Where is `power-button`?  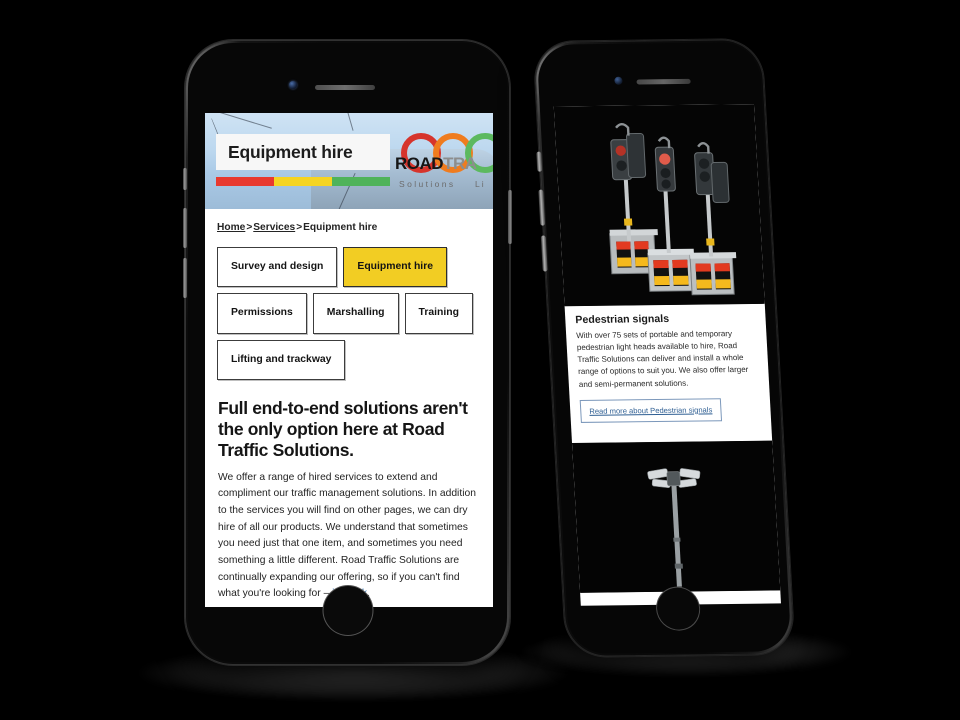 power-button is located at coordinates (510, 217).